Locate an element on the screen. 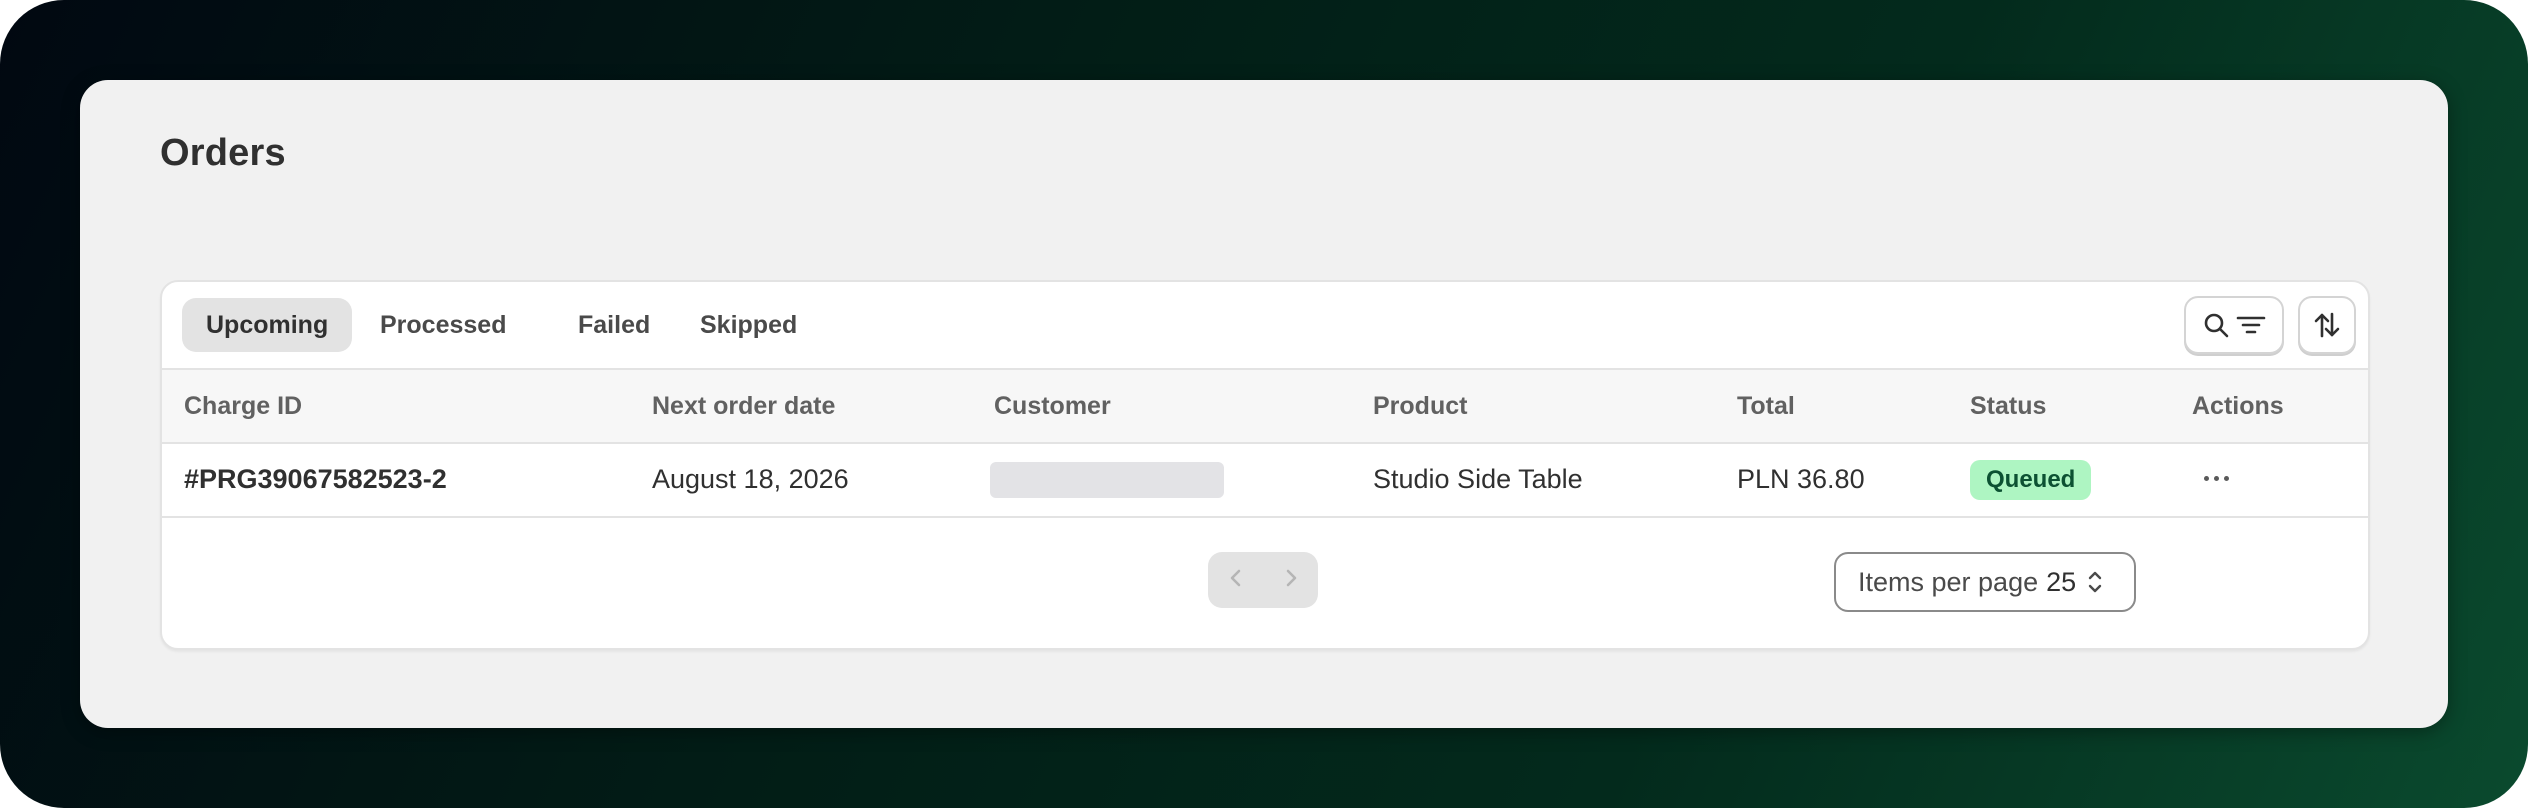  pagination is located at coordinates (1263, 580).